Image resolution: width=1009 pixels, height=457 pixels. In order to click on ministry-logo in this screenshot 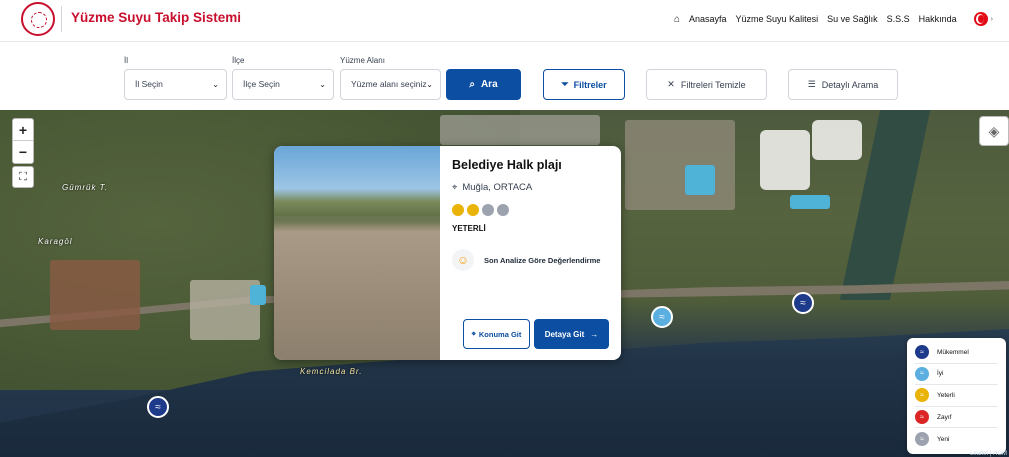, I will do `click(38, 19)`.